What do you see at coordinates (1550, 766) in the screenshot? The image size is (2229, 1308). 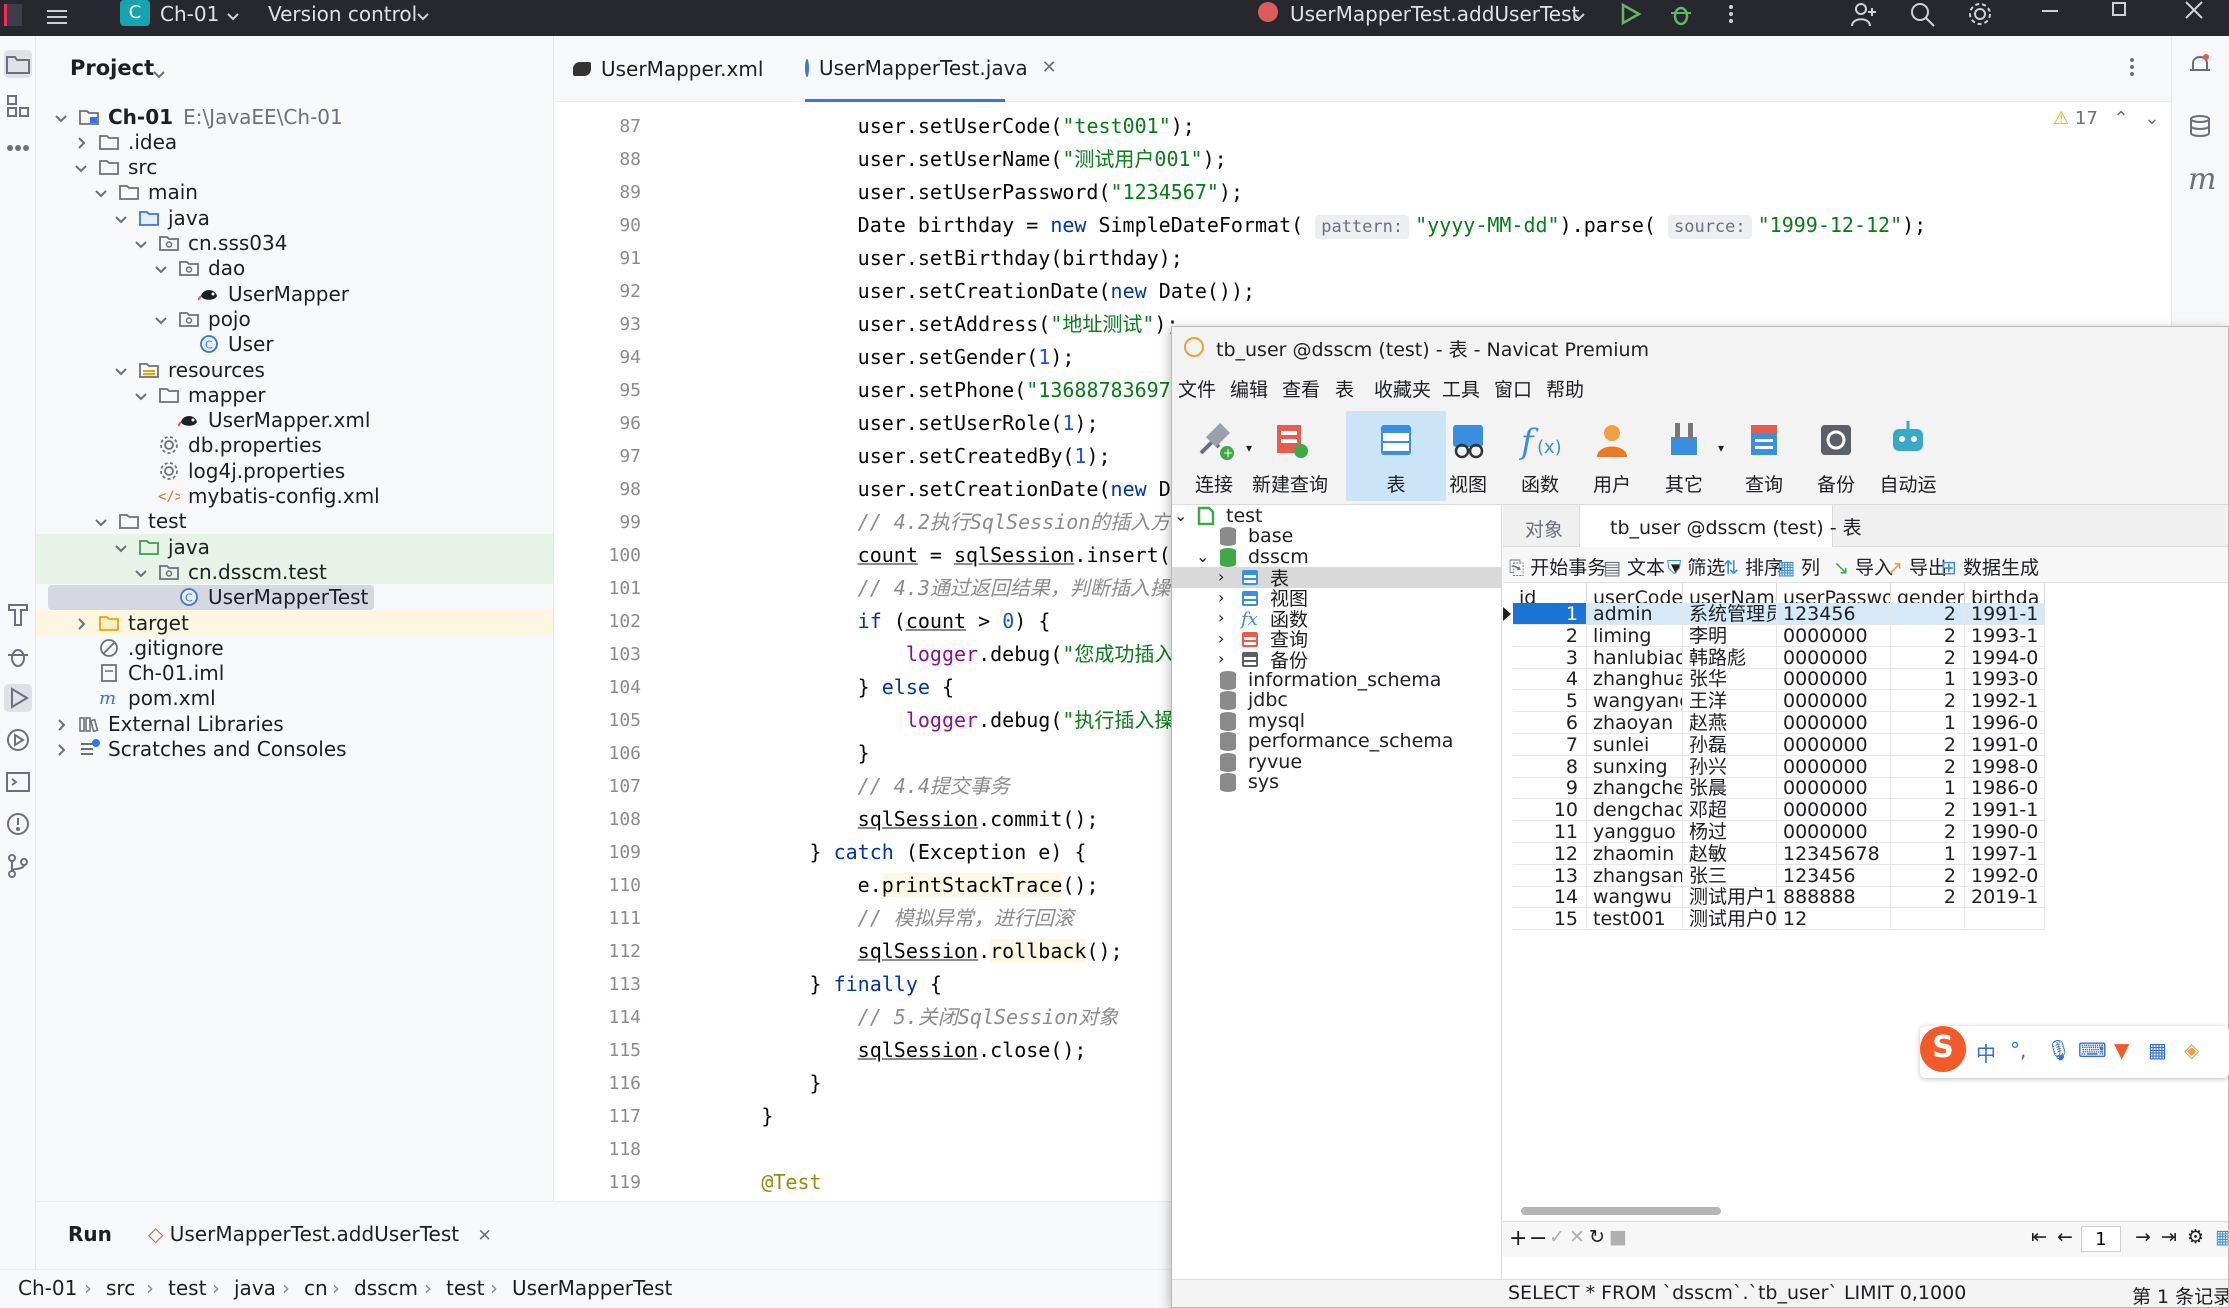 I see `table-cell: 8` at bounding box center [1550, 766].